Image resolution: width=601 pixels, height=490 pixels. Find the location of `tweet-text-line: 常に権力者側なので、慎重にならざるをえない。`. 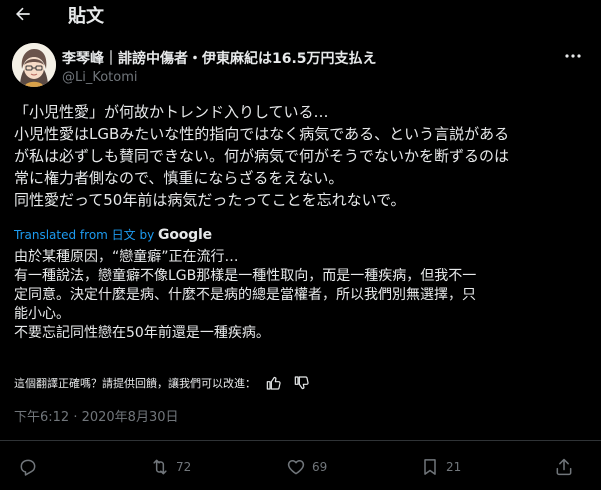

tweet-text-line: 常に権力者側なので、慎重にならざるをえない。 is located at coordinates (179, 178).